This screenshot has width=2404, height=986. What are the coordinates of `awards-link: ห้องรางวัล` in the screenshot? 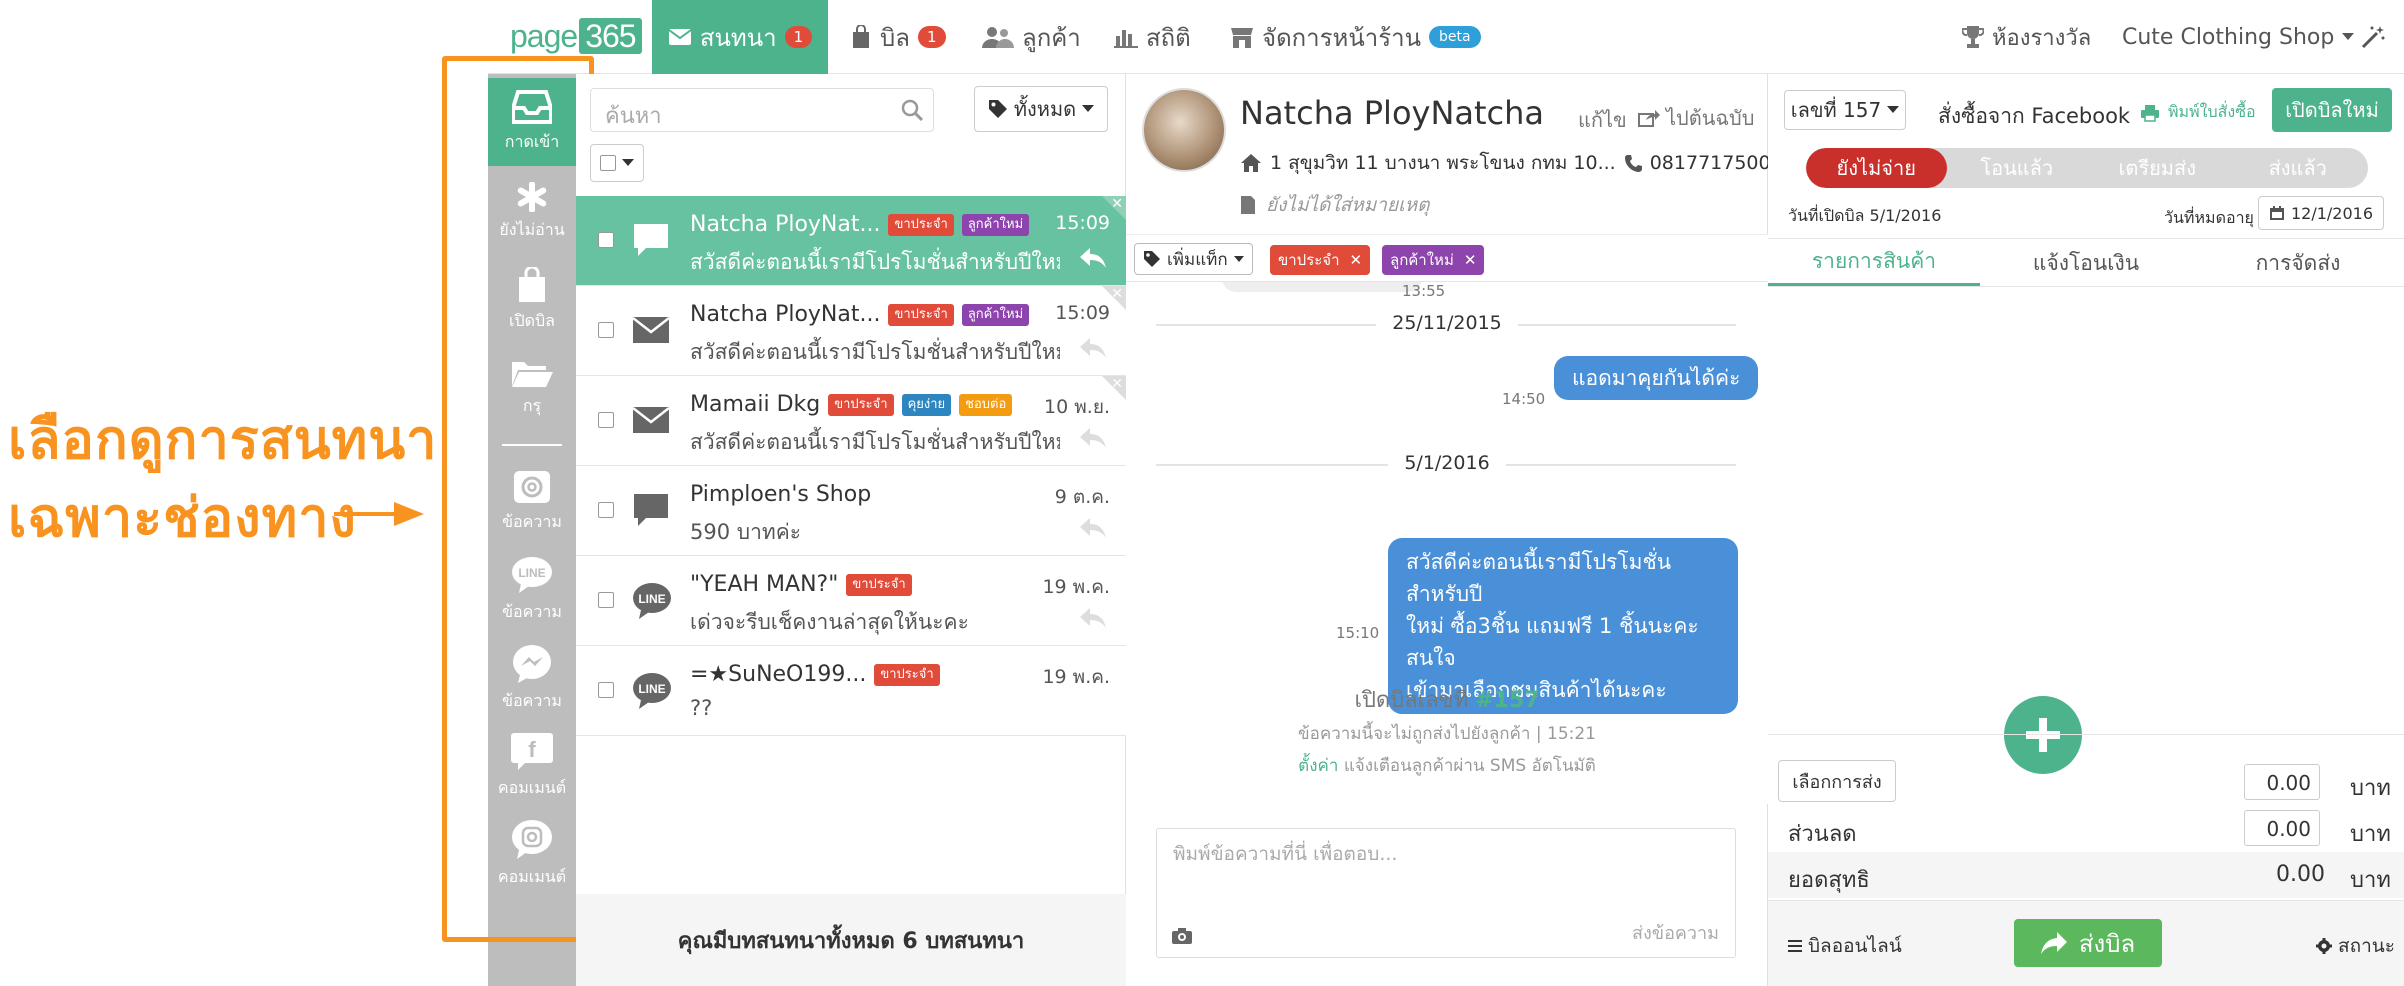 It's located at (2026, 37).